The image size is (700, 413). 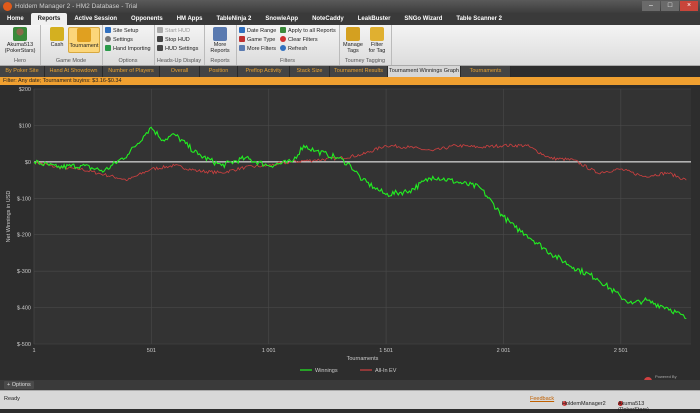 What do you see at coordinates (151, 351) in the screenshot?
I see `x-tick-label: 501` at bounding box center [151, 351].